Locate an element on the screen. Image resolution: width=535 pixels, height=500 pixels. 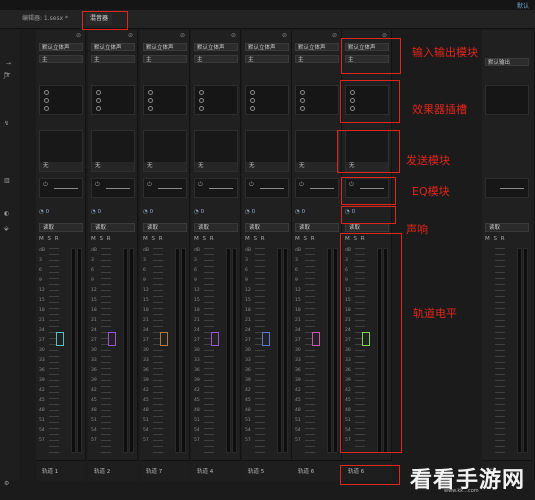
tab-editor: 编辑器: 1.sesx * is located at coordinates (45, 19).